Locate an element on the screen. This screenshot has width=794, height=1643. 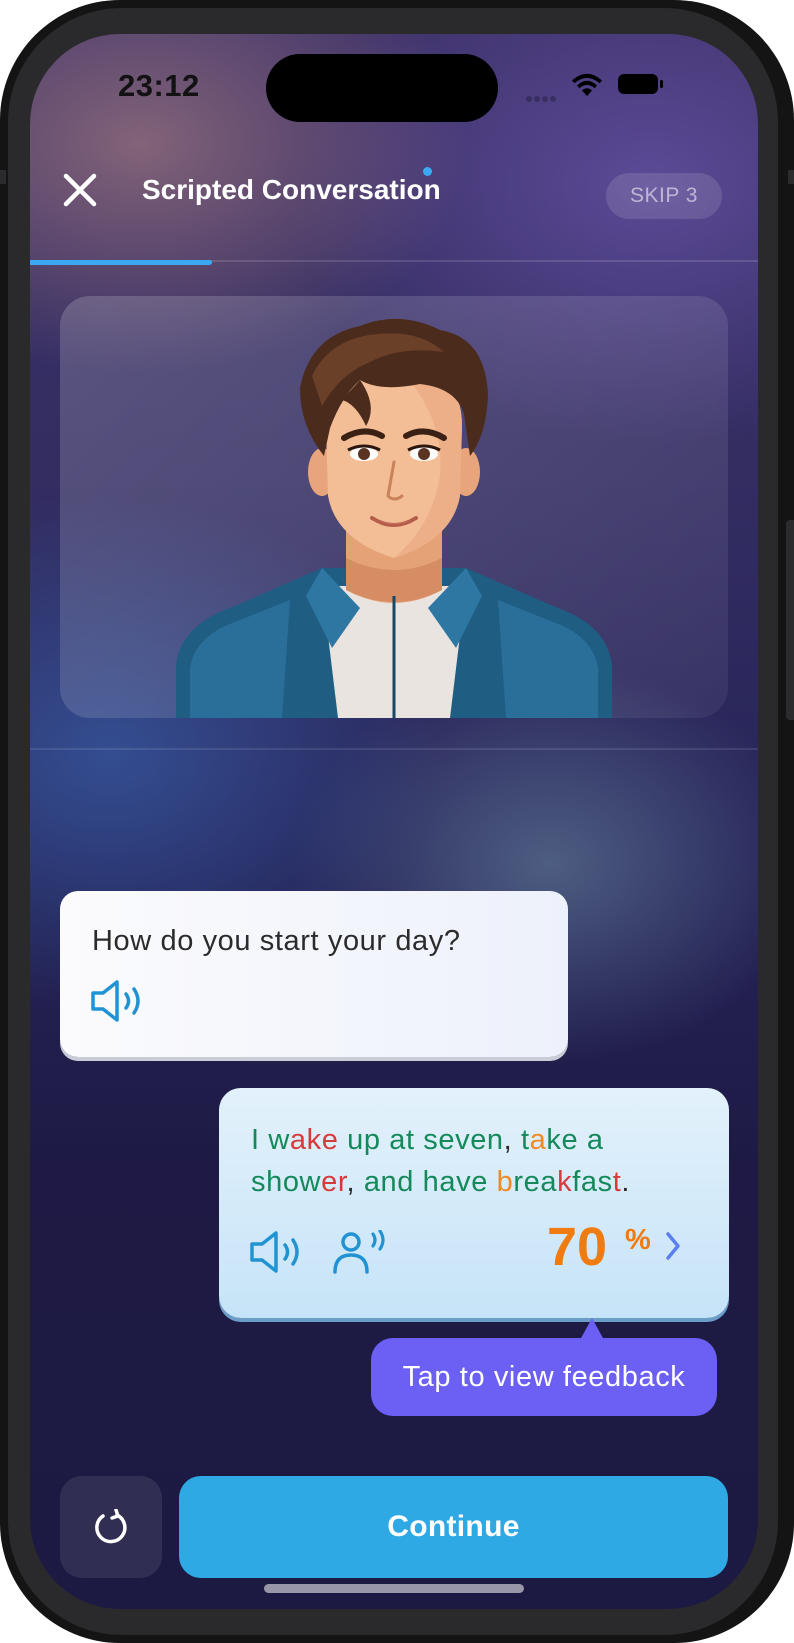
cellular-signal-icon is located at coordinates (542, 98).